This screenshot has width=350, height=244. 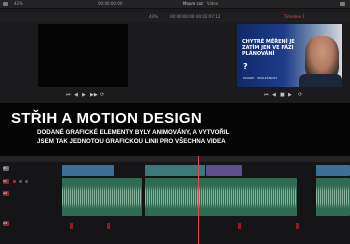 I want to click on thumbnail-question-mark: ?, so click(x=245, y=66).